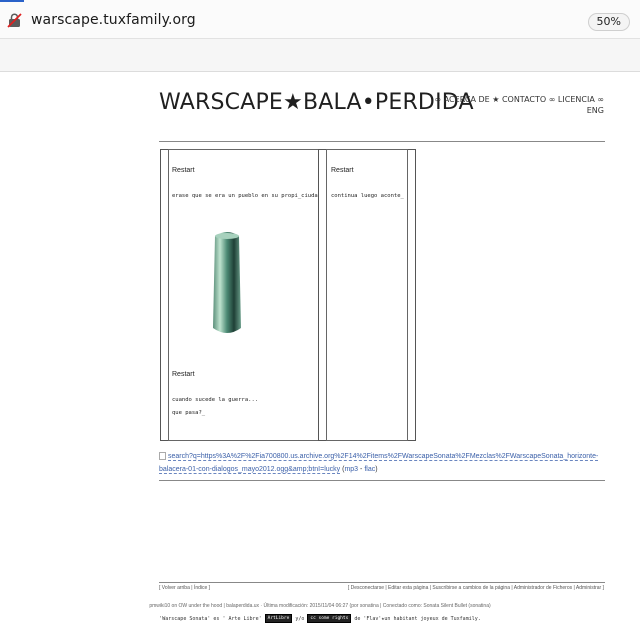 The image size is (640, 639). Describe the element at coordinates (227, 282) in the screenshot. I see `bullet-image` at that location.